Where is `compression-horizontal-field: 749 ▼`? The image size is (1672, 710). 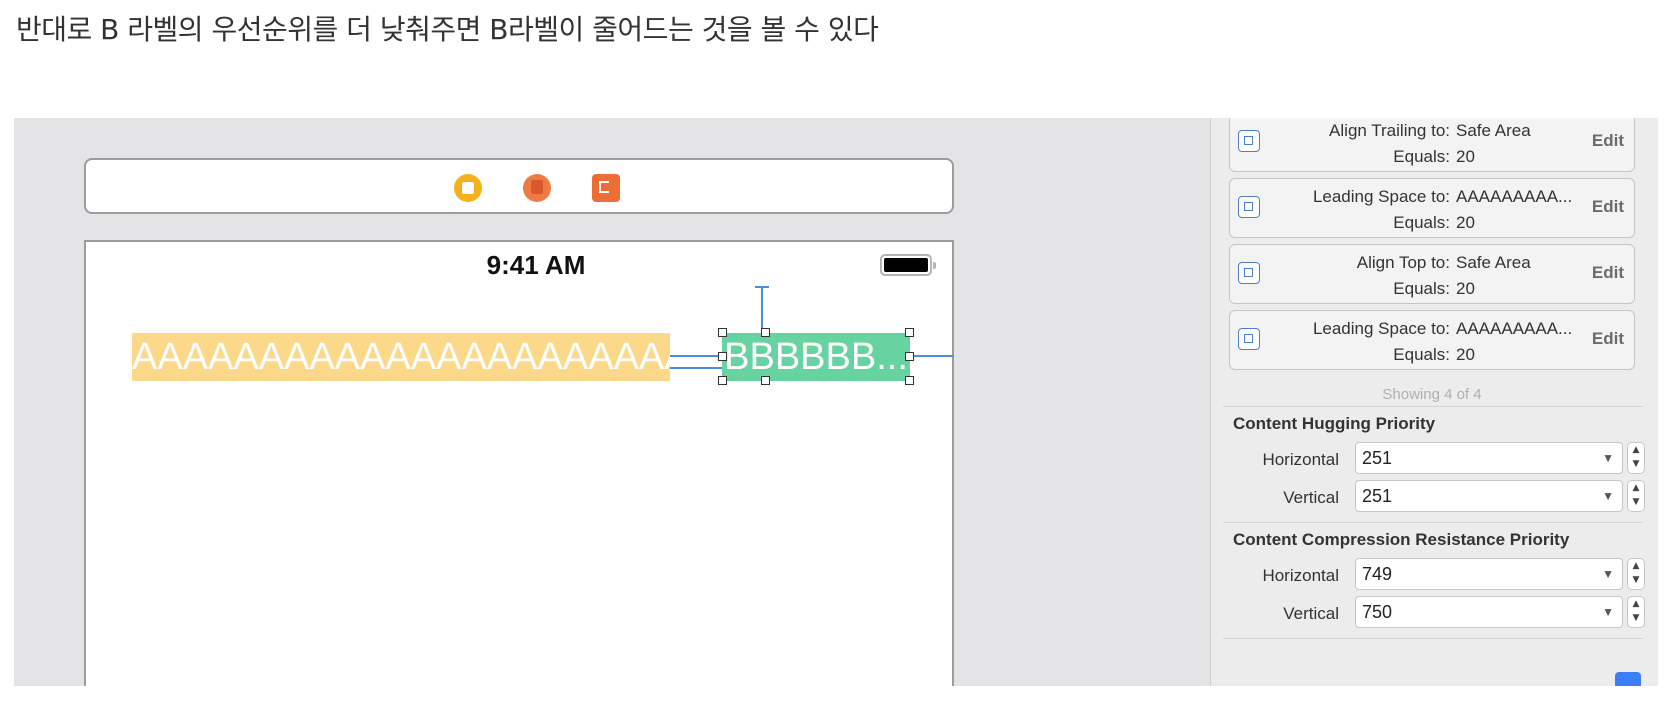 compression-horizontal-field: 749 ▼ is located at coordinates (1489, 574).